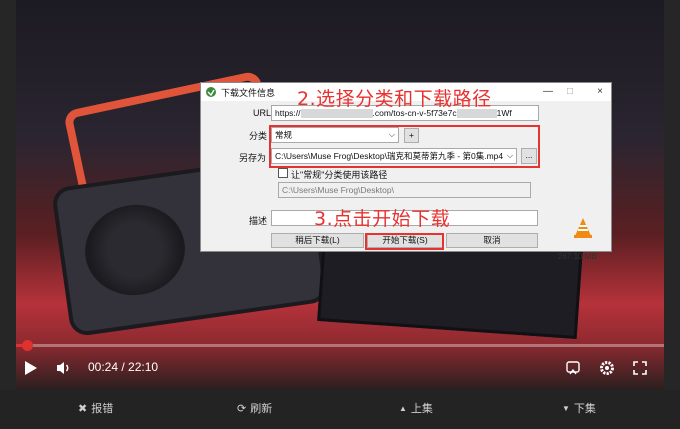 Image resolution: width=680 pixels, height=429 pixels. What do you see at coordinates (492, 240) in the screenshot?
I see `cancel-button: 取消` at bounding box center [492, 240].